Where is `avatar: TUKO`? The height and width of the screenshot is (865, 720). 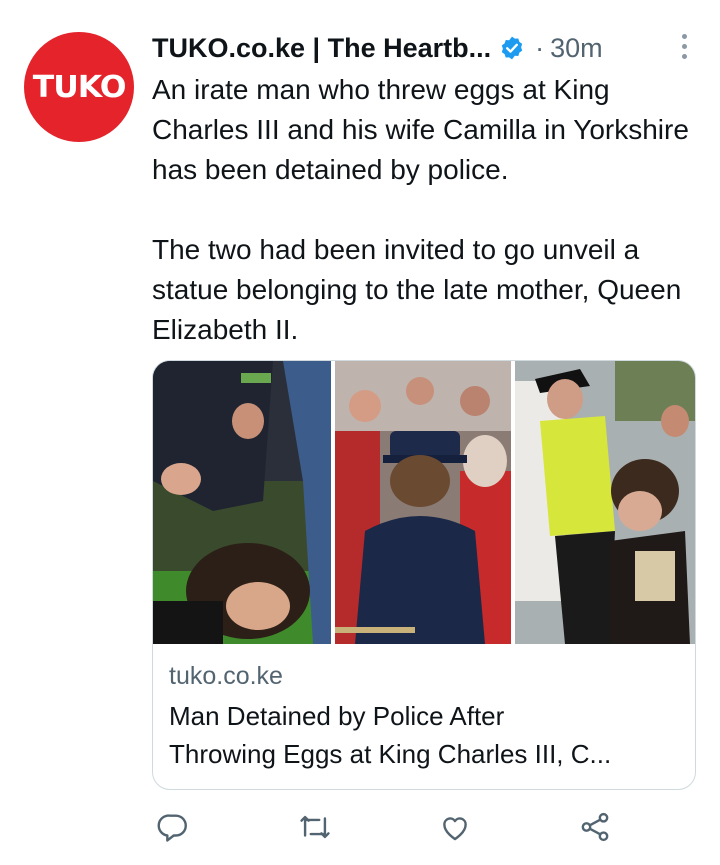 avatar: TUKO is located at coordinates (79, 87).